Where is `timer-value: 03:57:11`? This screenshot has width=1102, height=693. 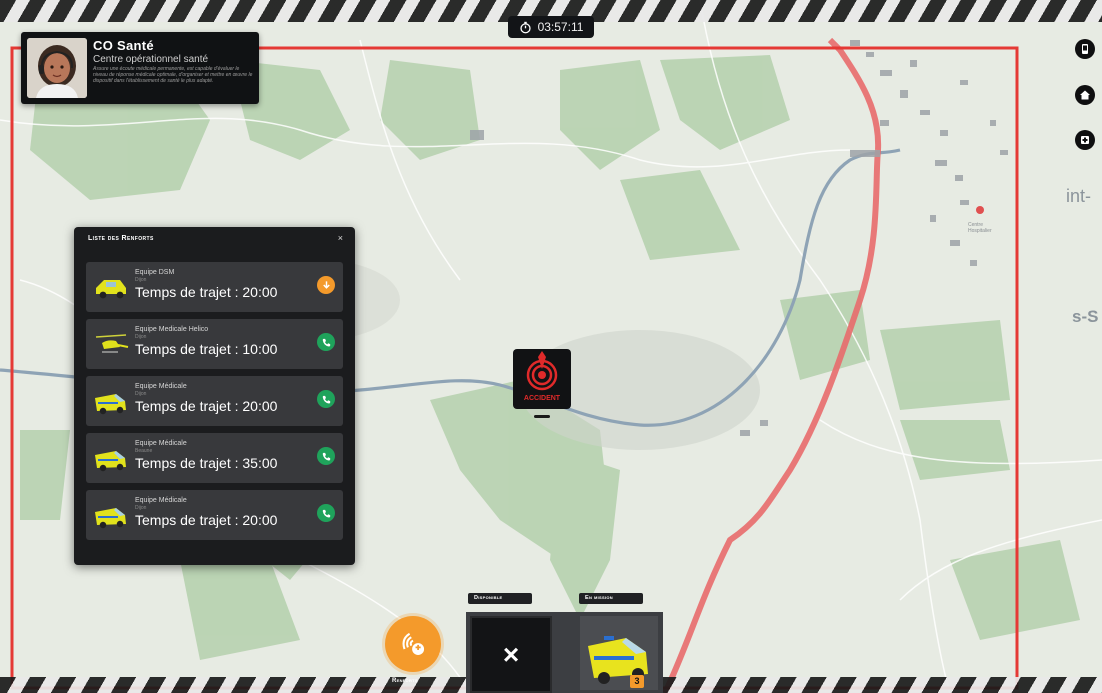
timer-value: 03:57:11 is located at coordinates (560, 27).